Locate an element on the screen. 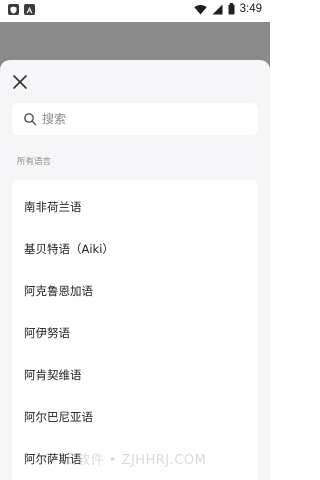  language-item: 南非荷兰语 is located at coordinates (134, 207).